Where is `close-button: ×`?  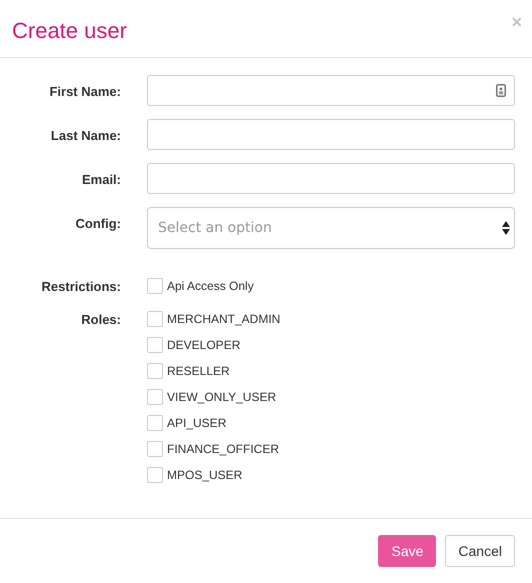
close-button: × is located at coordinates (516, 22).